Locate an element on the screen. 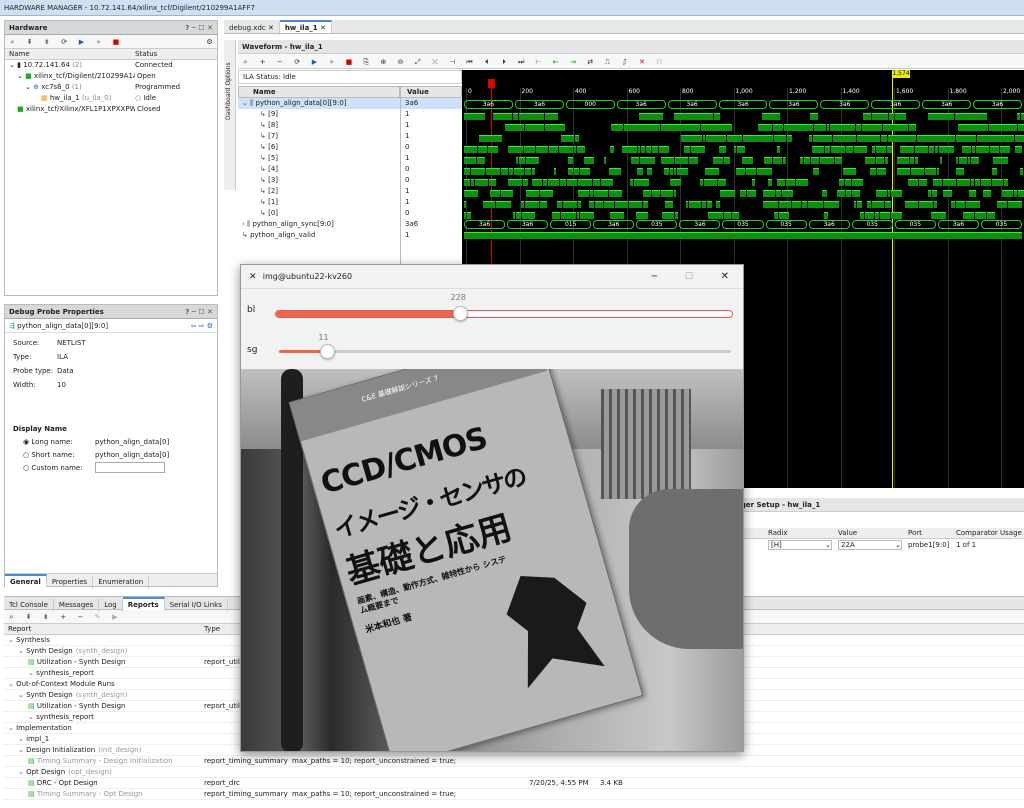  tab-reports: Reports is located at coordinates (143, 603).